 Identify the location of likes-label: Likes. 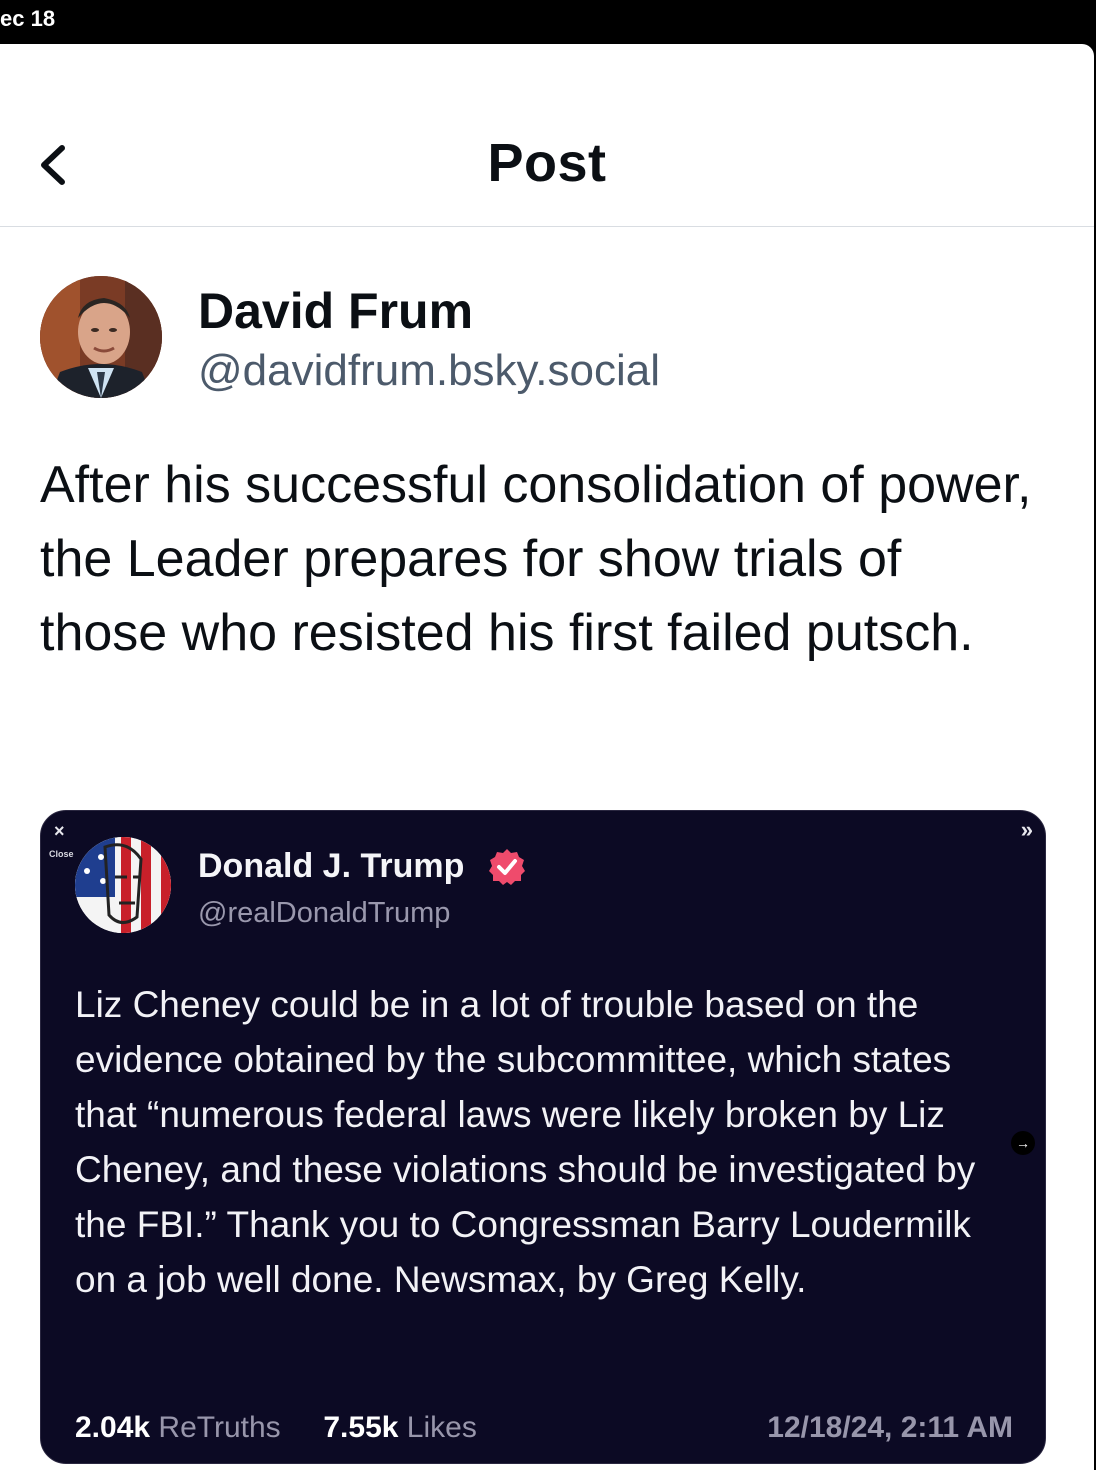
(441, 1427).